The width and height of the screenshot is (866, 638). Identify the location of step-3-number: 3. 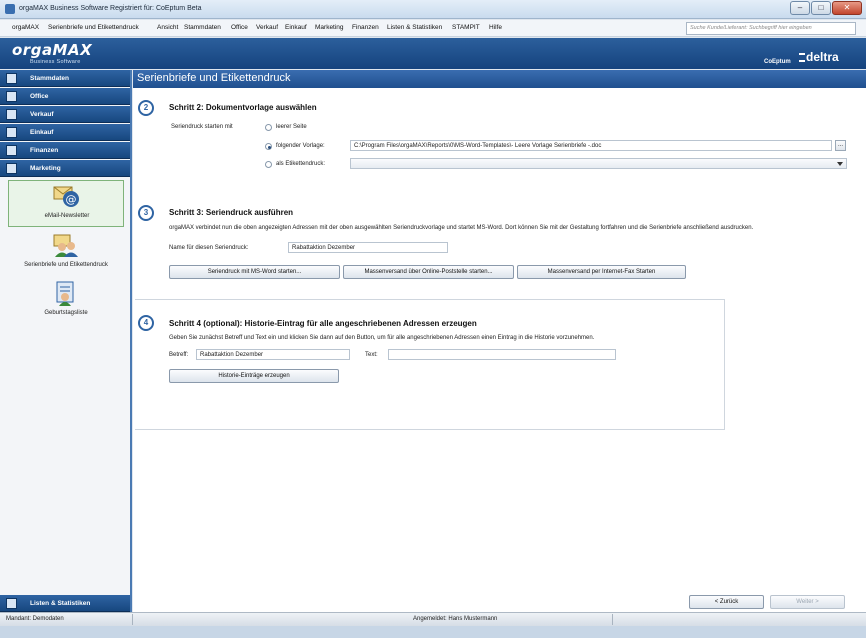
(146, 213).